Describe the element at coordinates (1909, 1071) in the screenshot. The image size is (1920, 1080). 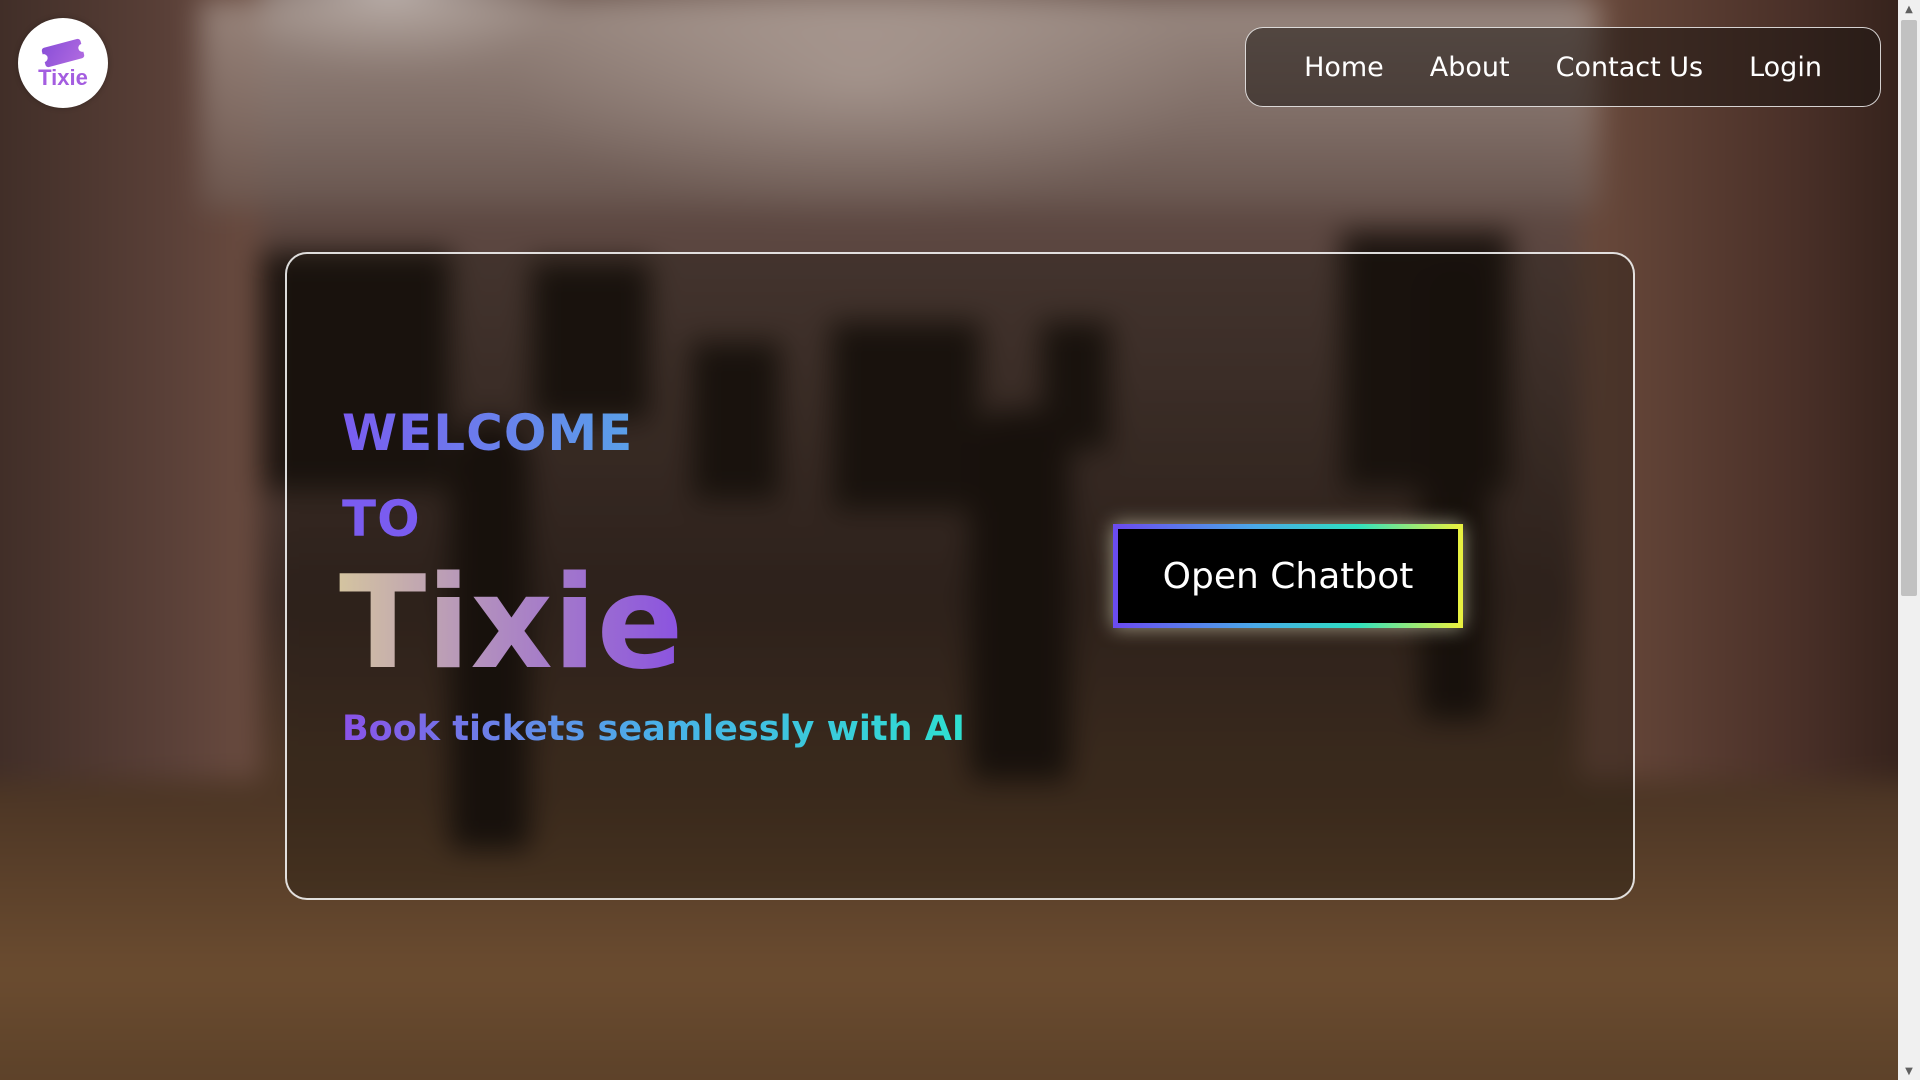
I see `scroll-down-arrow-icon: ▼` at that location.